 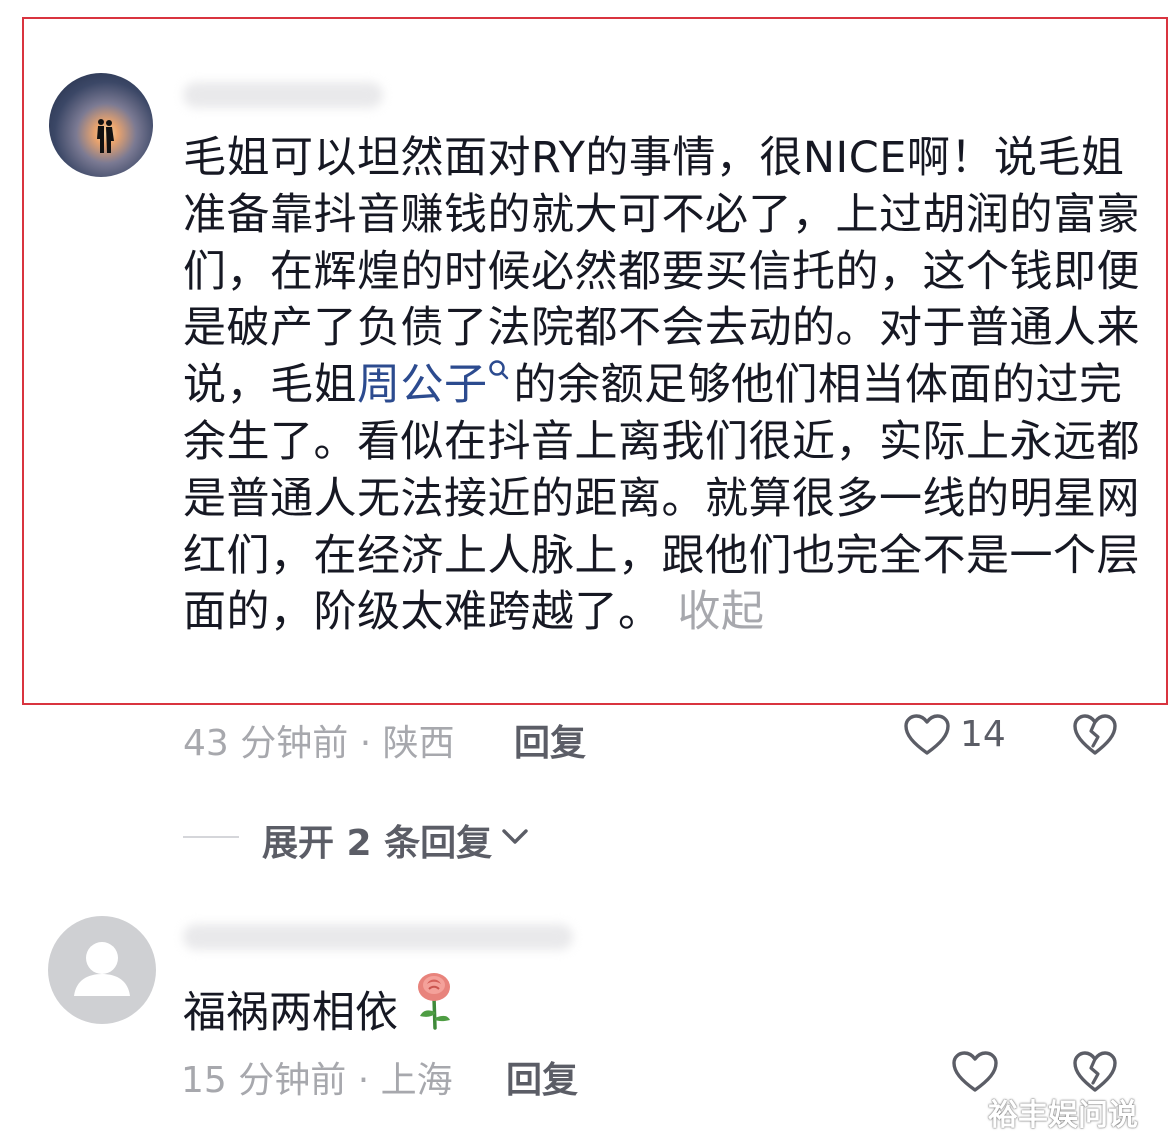 I want to click on chevron-down-icon, so click(x=515, y=837).